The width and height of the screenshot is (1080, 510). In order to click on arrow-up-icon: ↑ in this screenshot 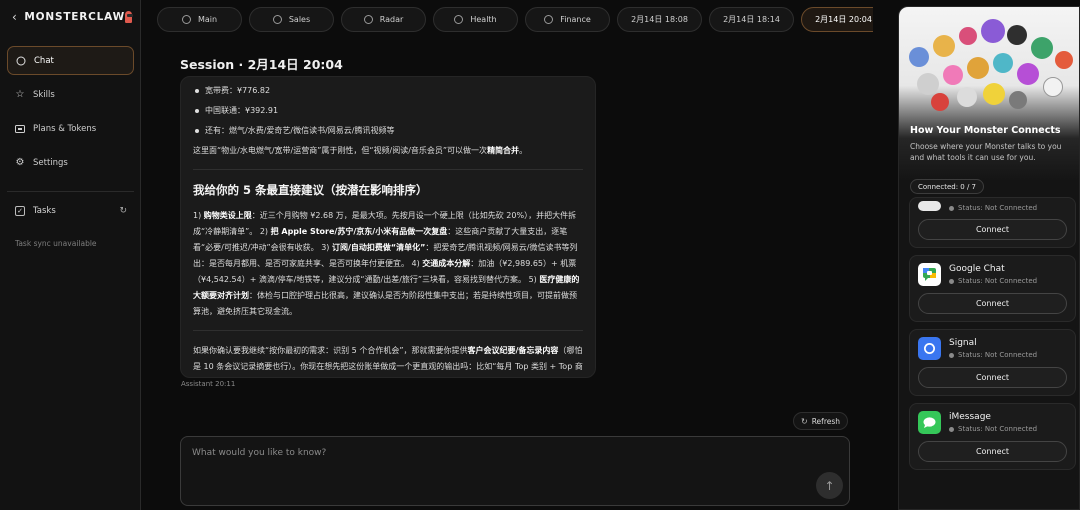, I will do `click(829, 485)`.